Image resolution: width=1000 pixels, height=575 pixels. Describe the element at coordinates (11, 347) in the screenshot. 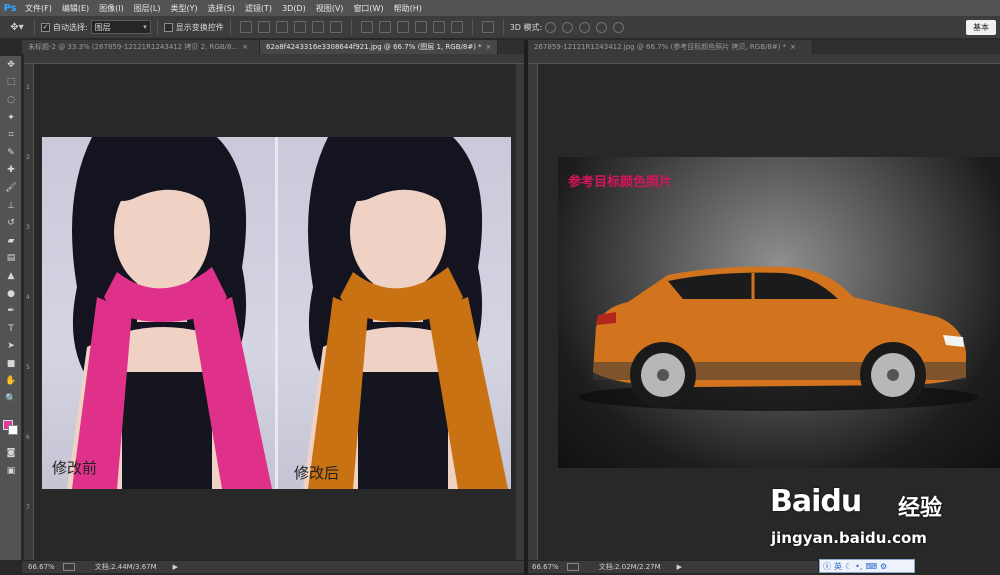

I see `path-select-tool-icon: ➤` at that location.